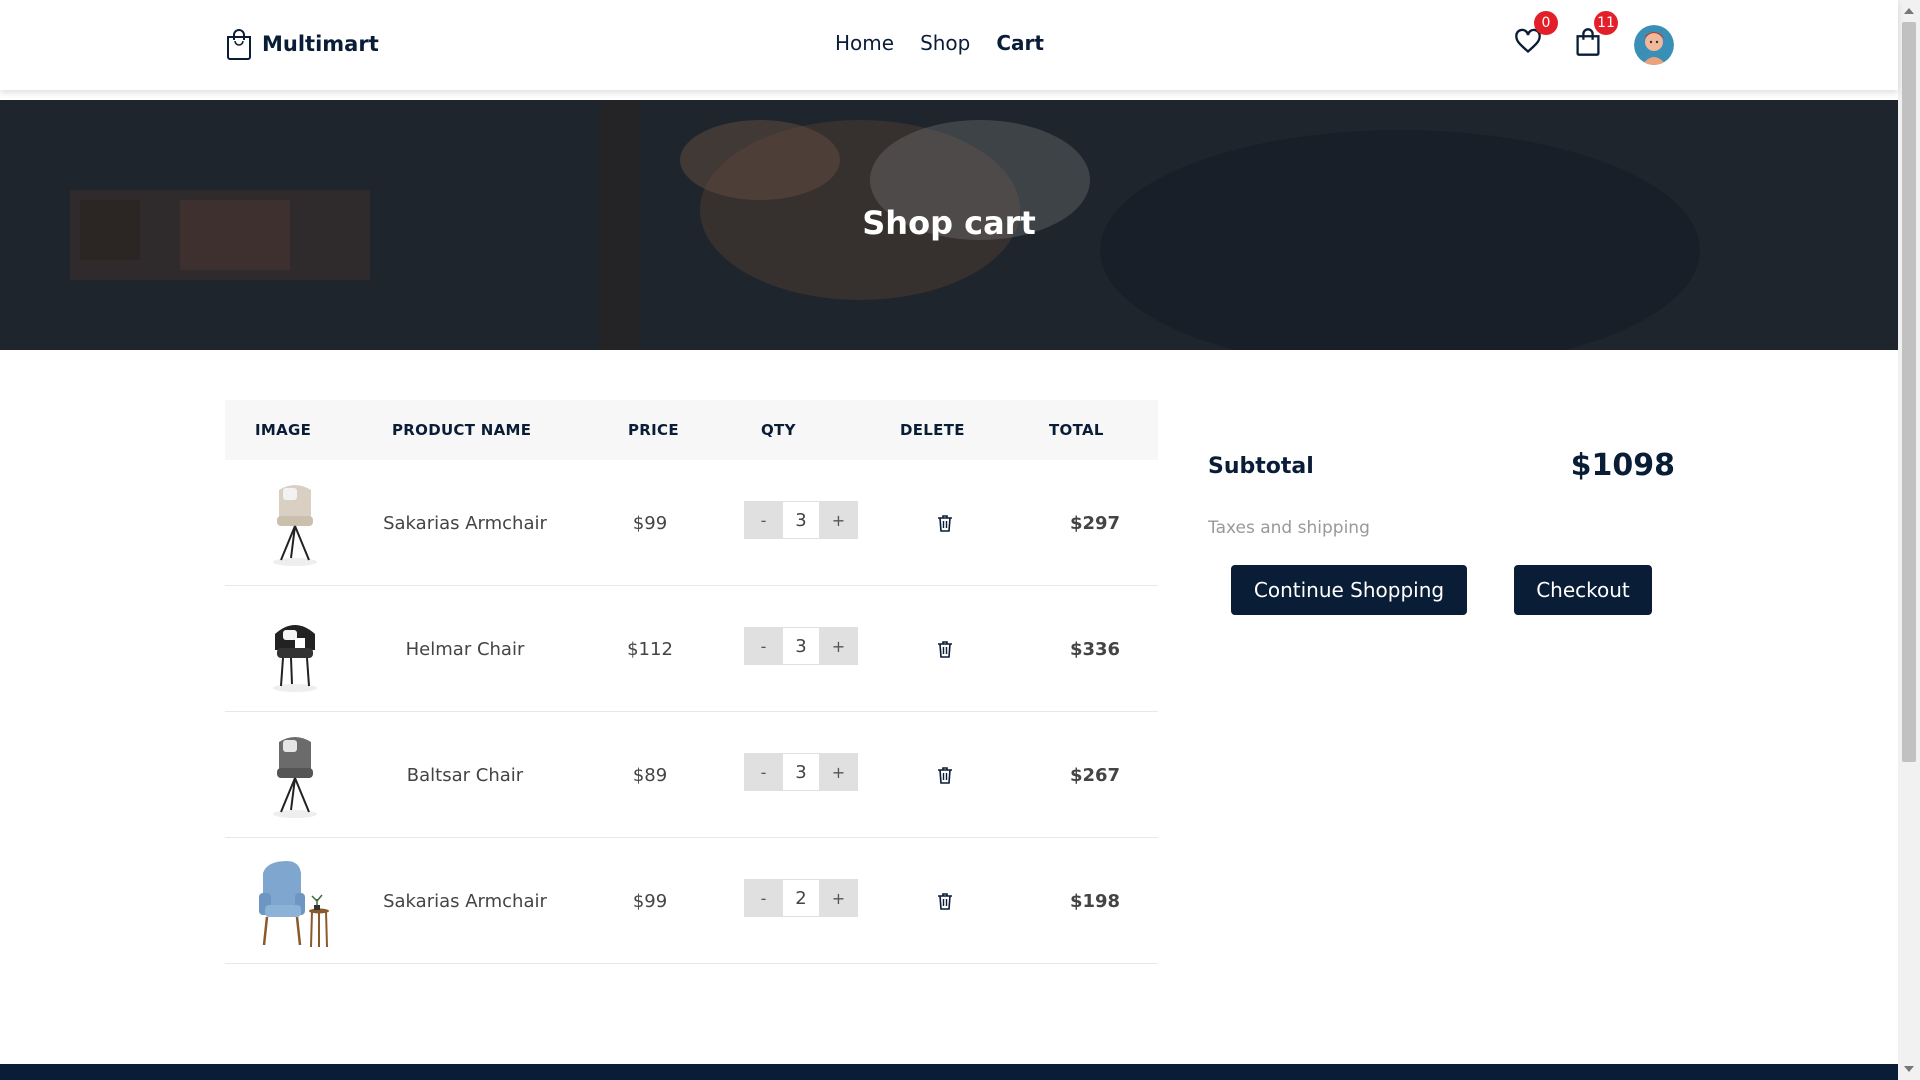  Describe the element at coordinates (465, 775) in the screenshot. I see `product-name: Baltsar Chair` at that location.